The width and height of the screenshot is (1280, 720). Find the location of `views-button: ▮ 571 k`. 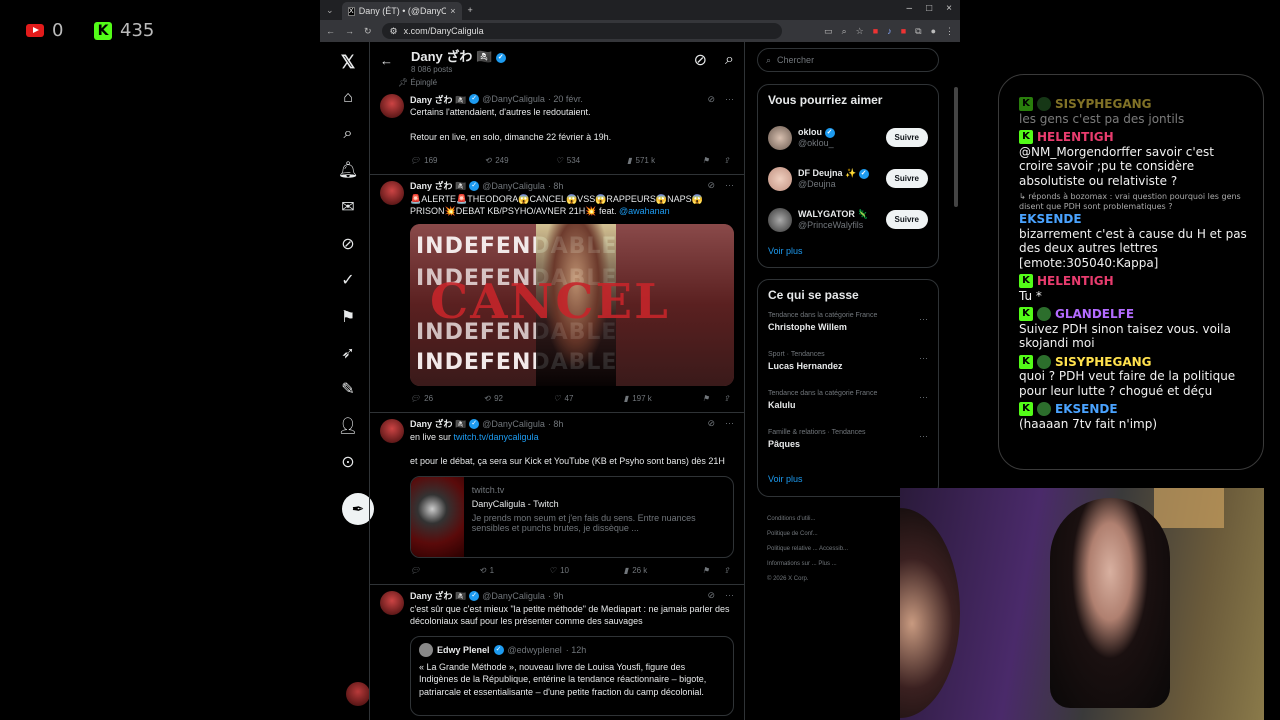

views-button: ▮ 571 k is located at coordinates (641, 160).